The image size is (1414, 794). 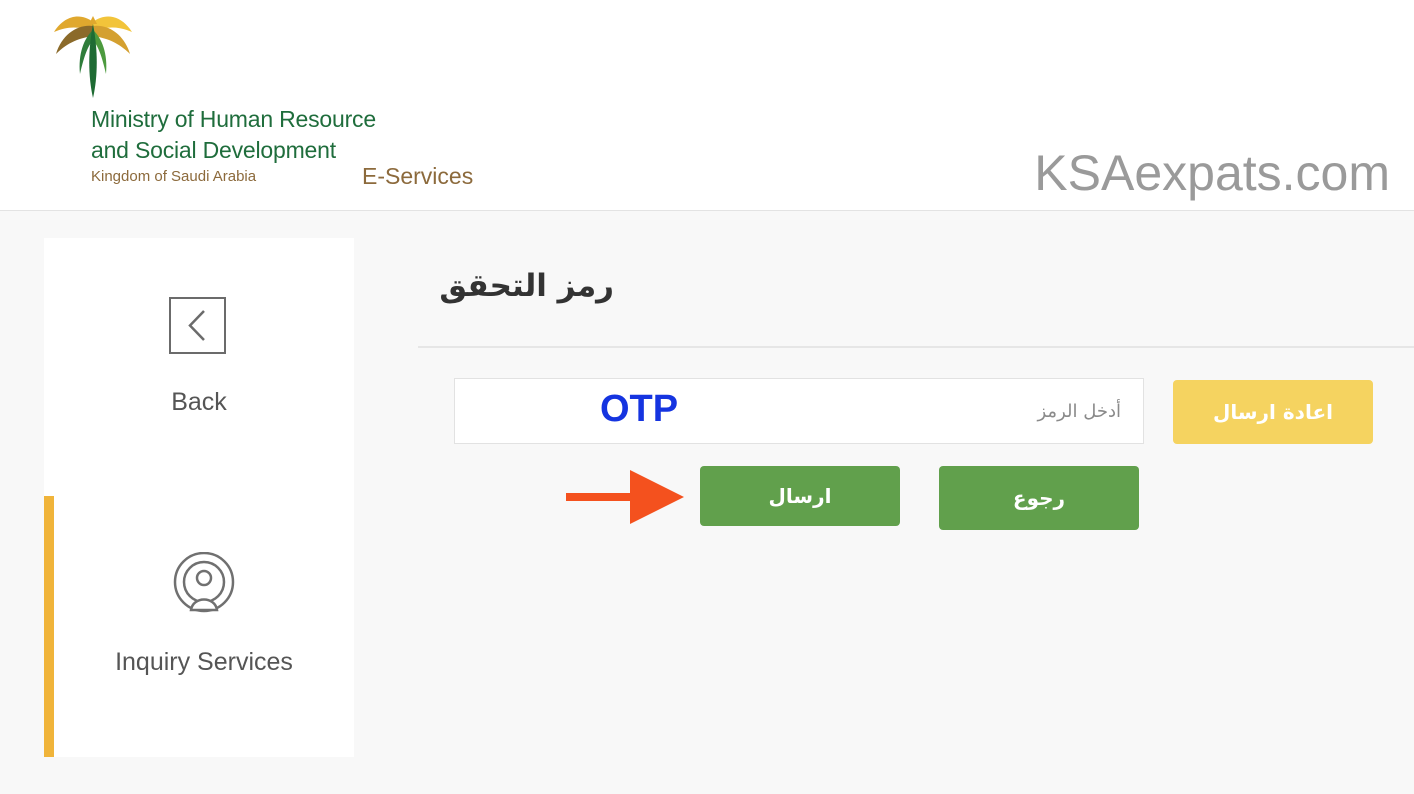 I want to click on sidebar: Back Inquiry Services, so click(x=199, y=497).